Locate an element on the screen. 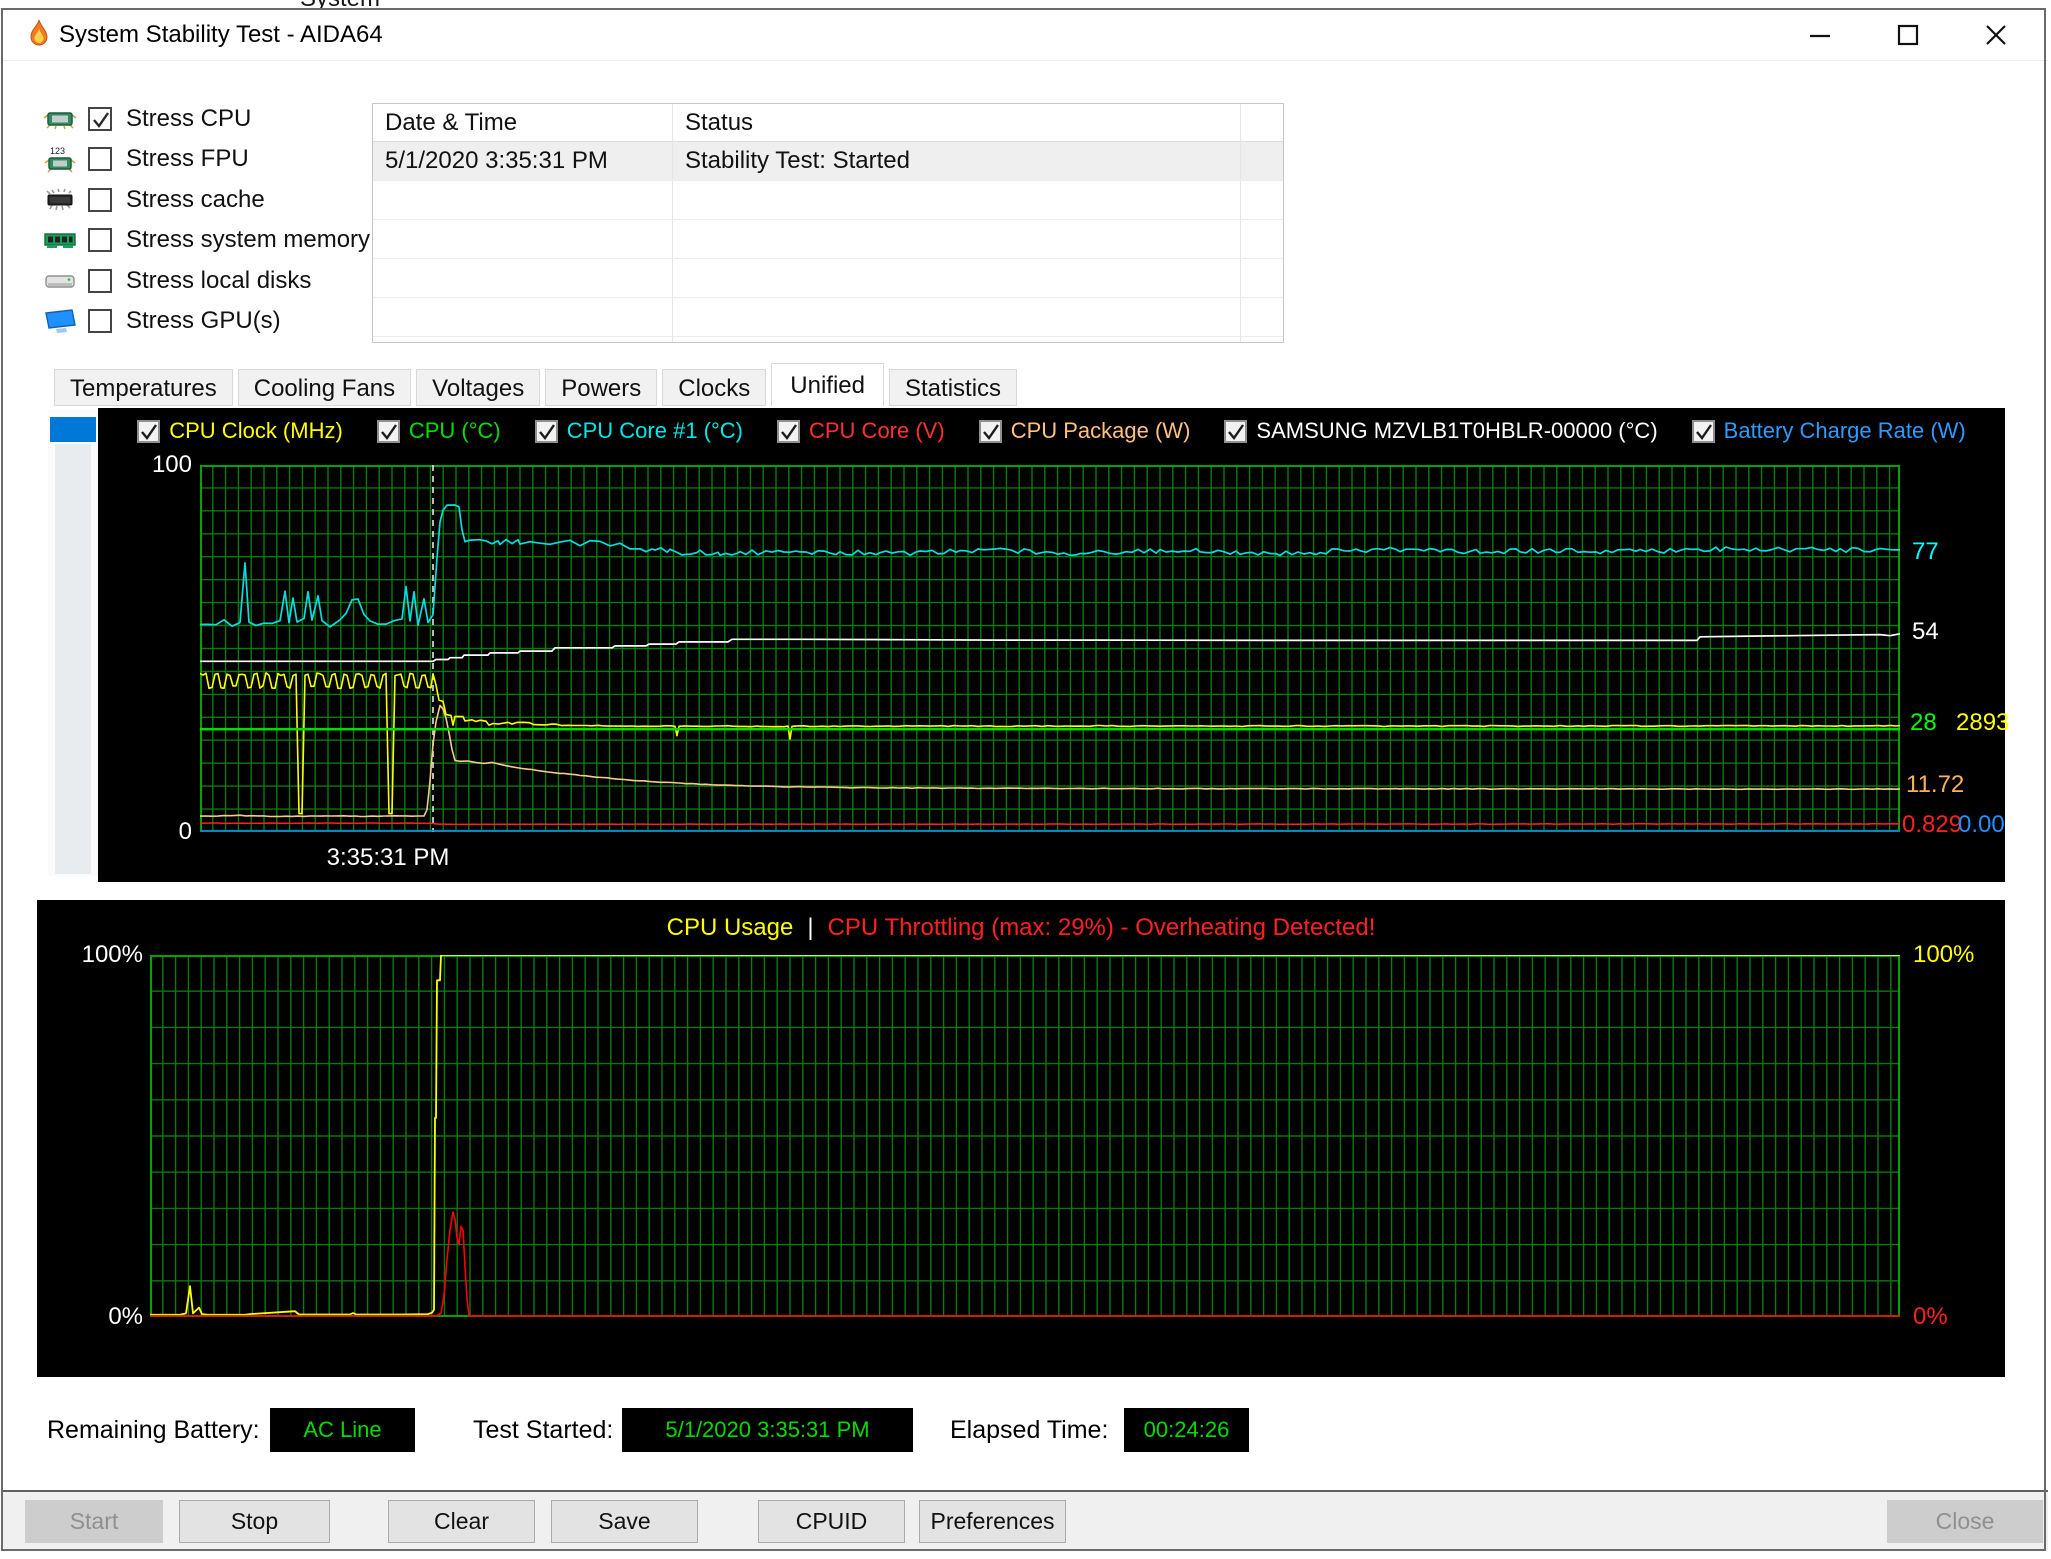  preferences-button: Preferences is located at coordinates (992, 1521).